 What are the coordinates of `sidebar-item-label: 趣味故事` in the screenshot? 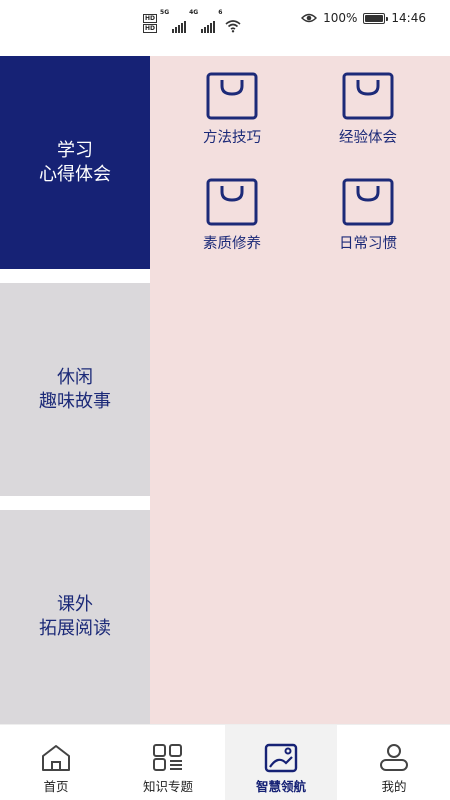 It's located at (75, 401).